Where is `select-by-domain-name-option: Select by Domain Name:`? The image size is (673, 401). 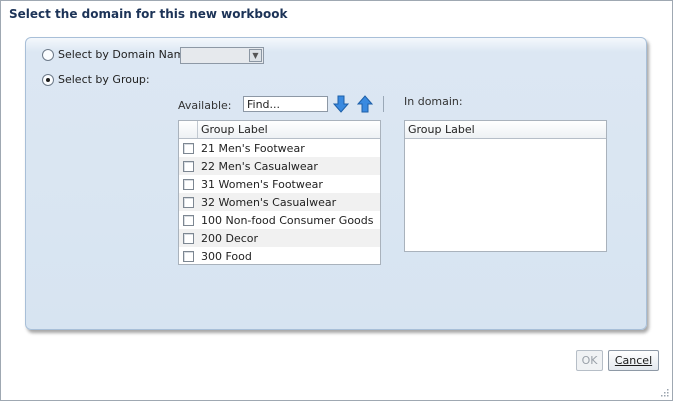 select-by-domain-name-option: Select by Domain Name: is located at coordinates (118, 54).